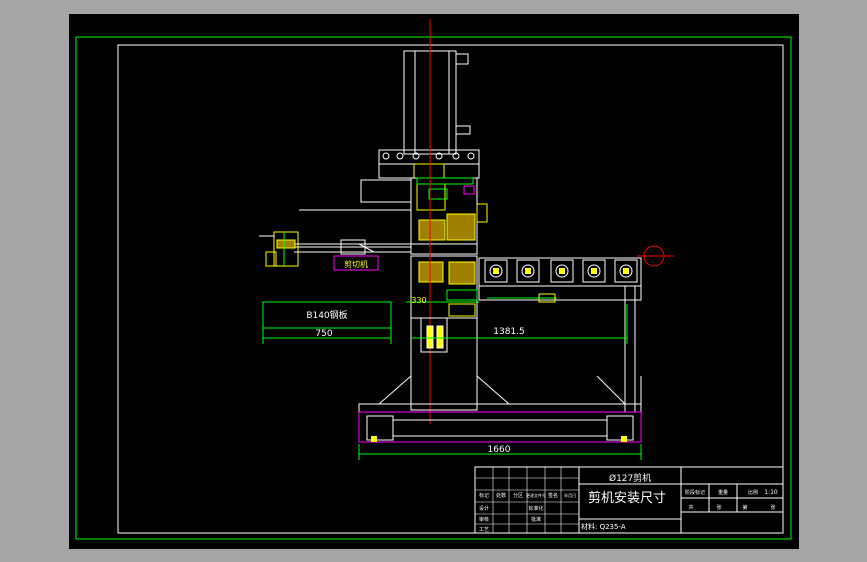  What do you see at coordinates (771, 492) in the screenshot?
I see `title-scale: 1:10` at bounding box center [771, 492].